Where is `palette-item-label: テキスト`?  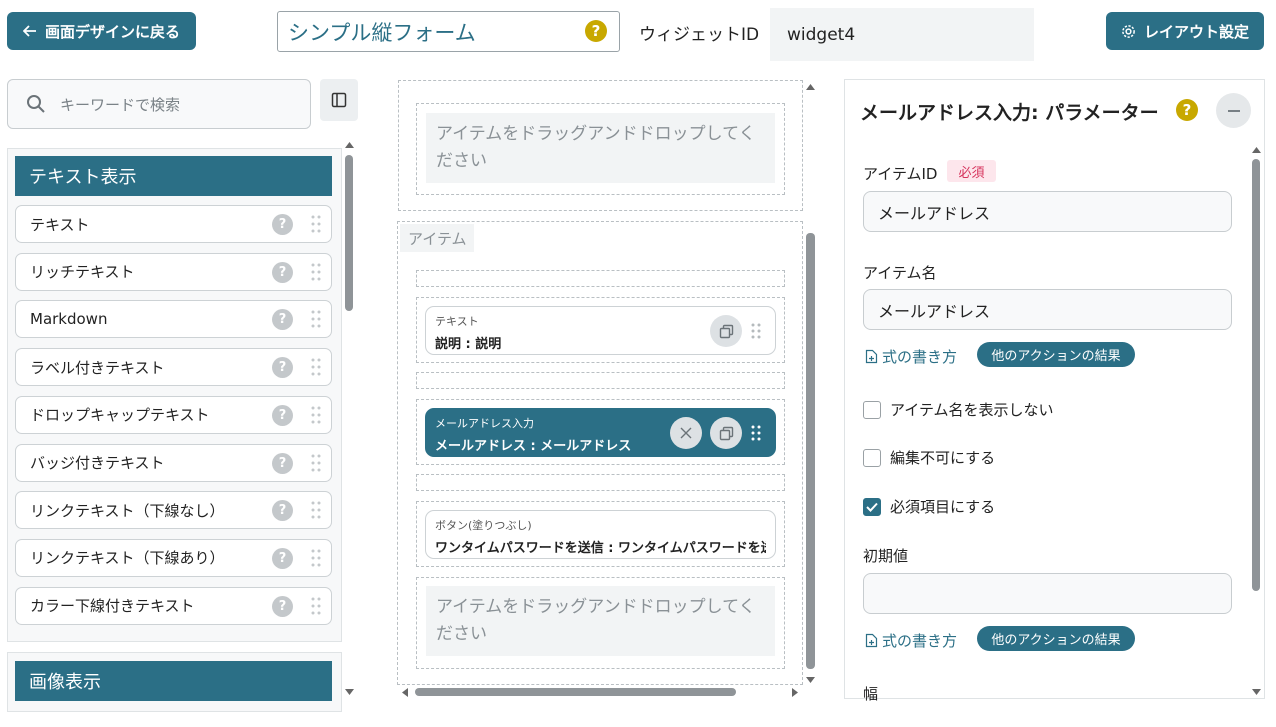
palette-item-label: テキスト is located at coordinates (60, 224).